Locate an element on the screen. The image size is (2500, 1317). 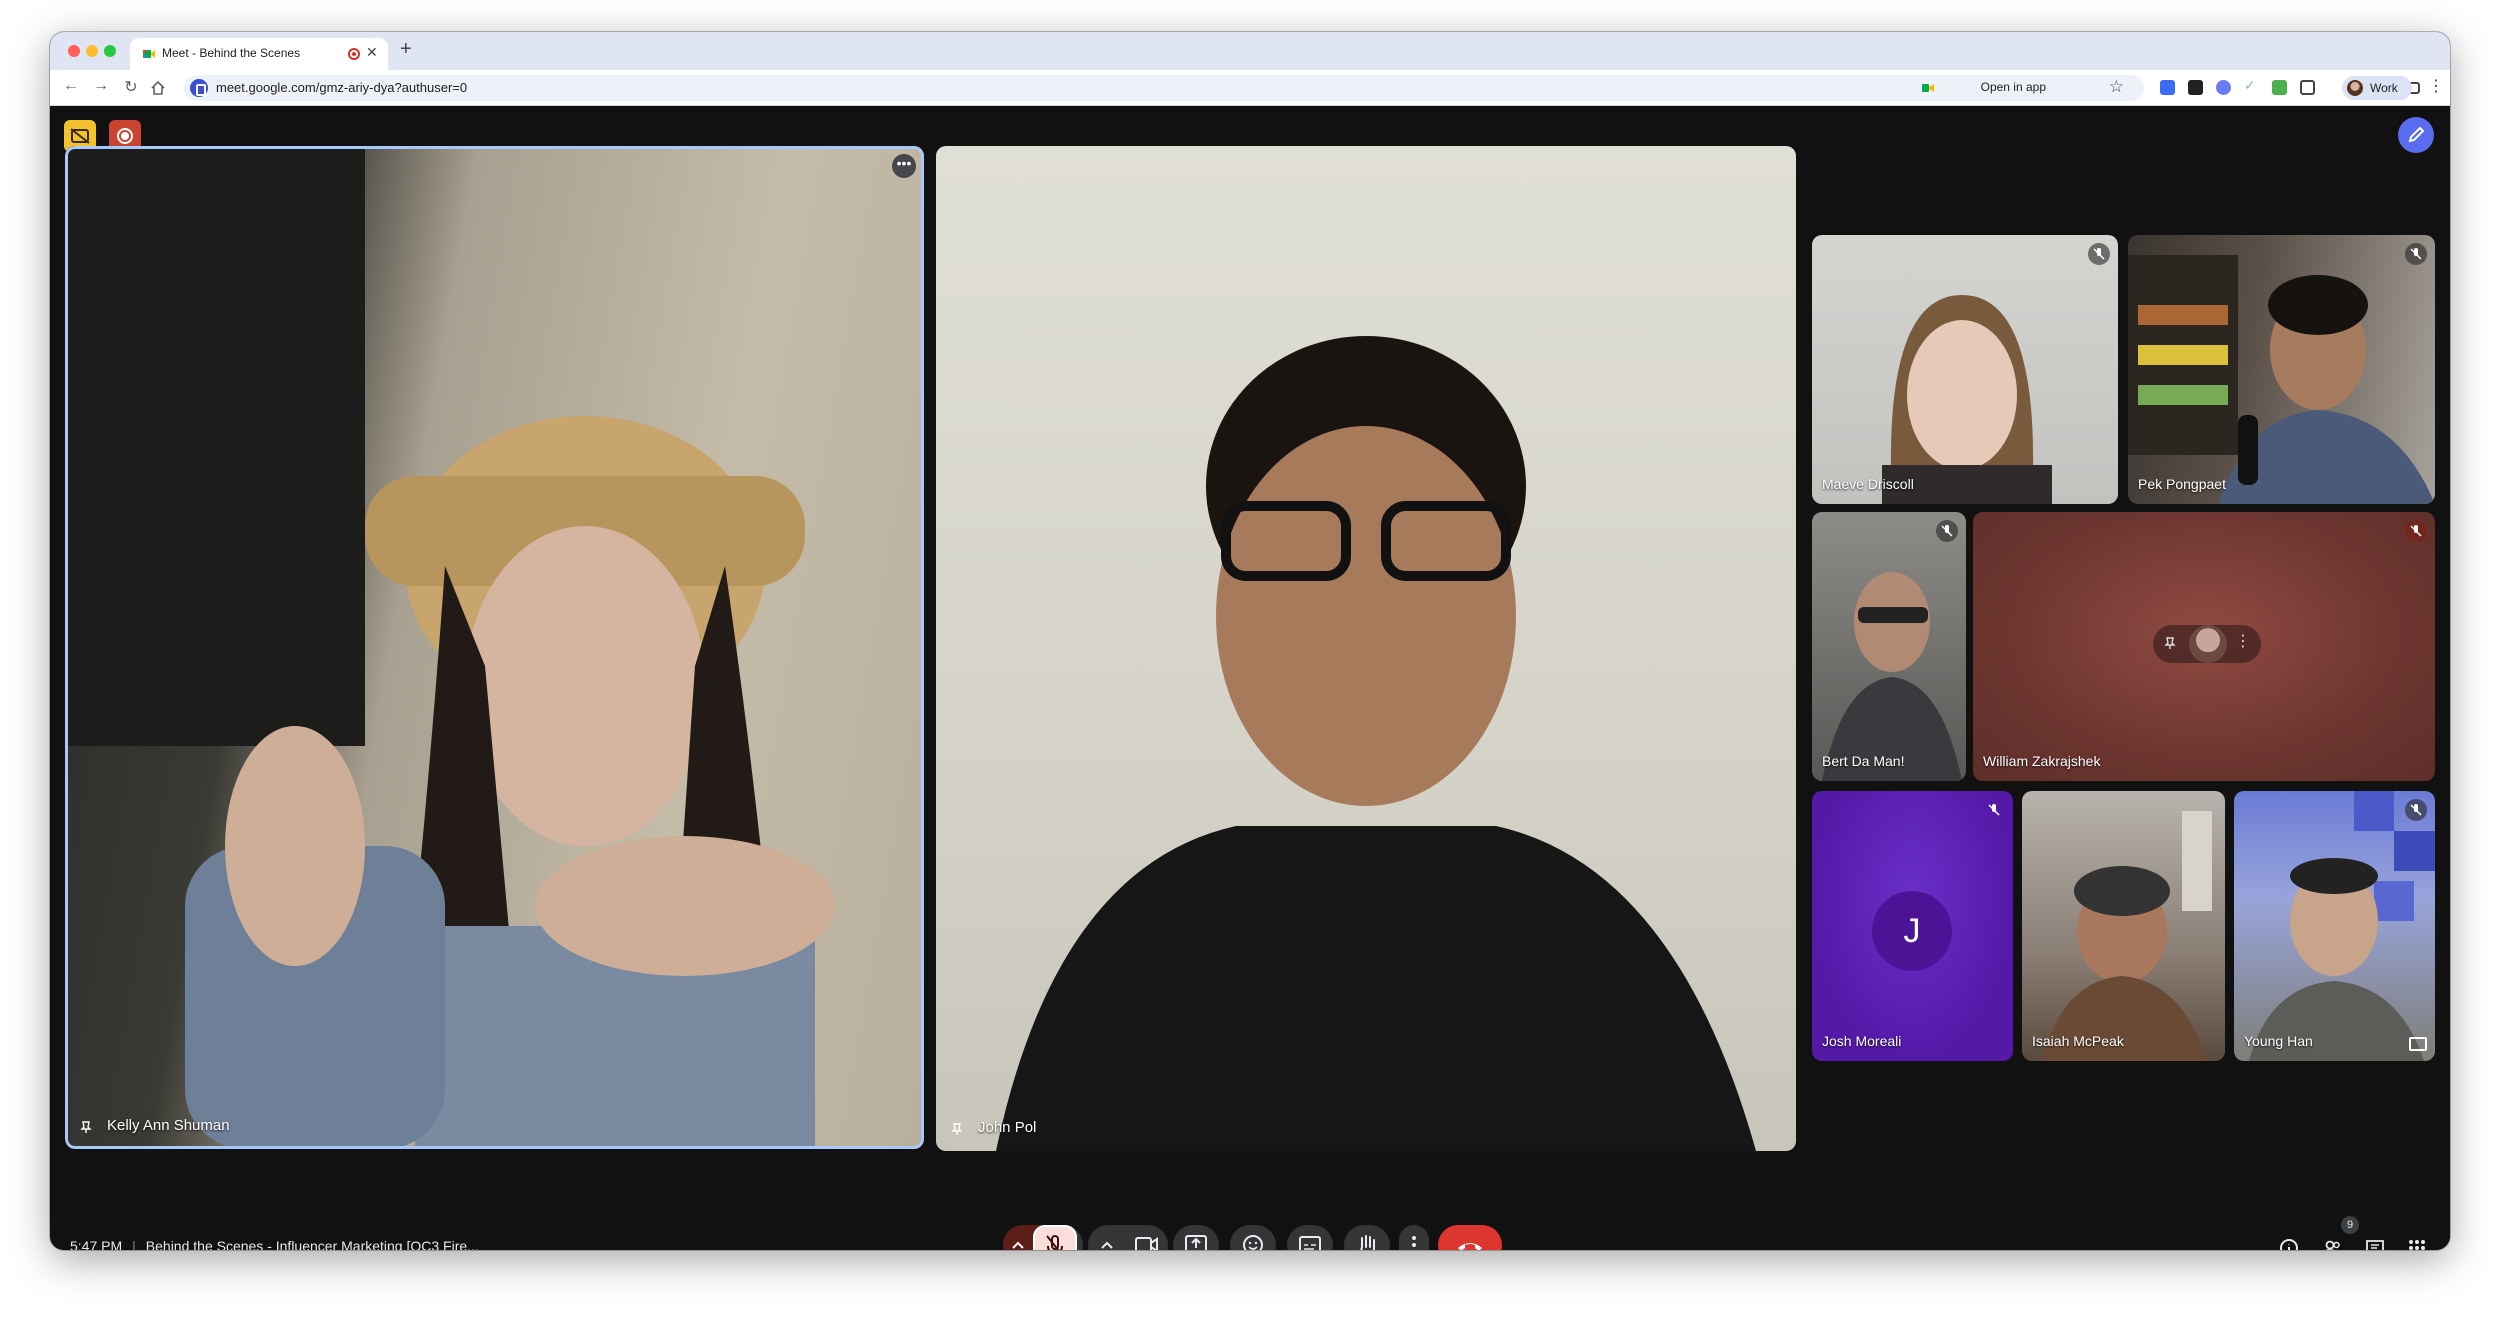
participant-tile-pek: Pek Pongpaet is located at coordinates (2281, 369).